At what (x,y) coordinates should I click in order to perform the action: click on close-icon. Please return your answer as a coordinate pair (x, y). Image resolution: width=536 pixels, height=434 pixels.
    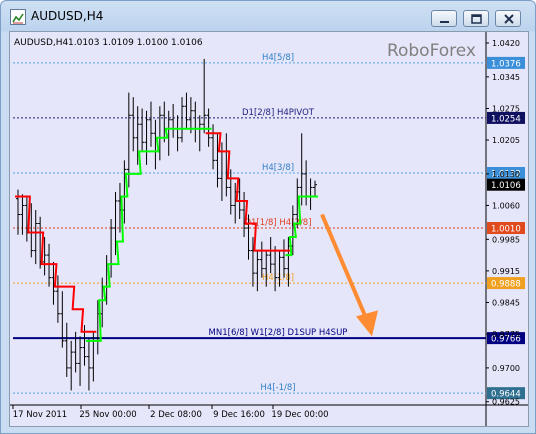
    Looking at the image, I should click on (509, 19).